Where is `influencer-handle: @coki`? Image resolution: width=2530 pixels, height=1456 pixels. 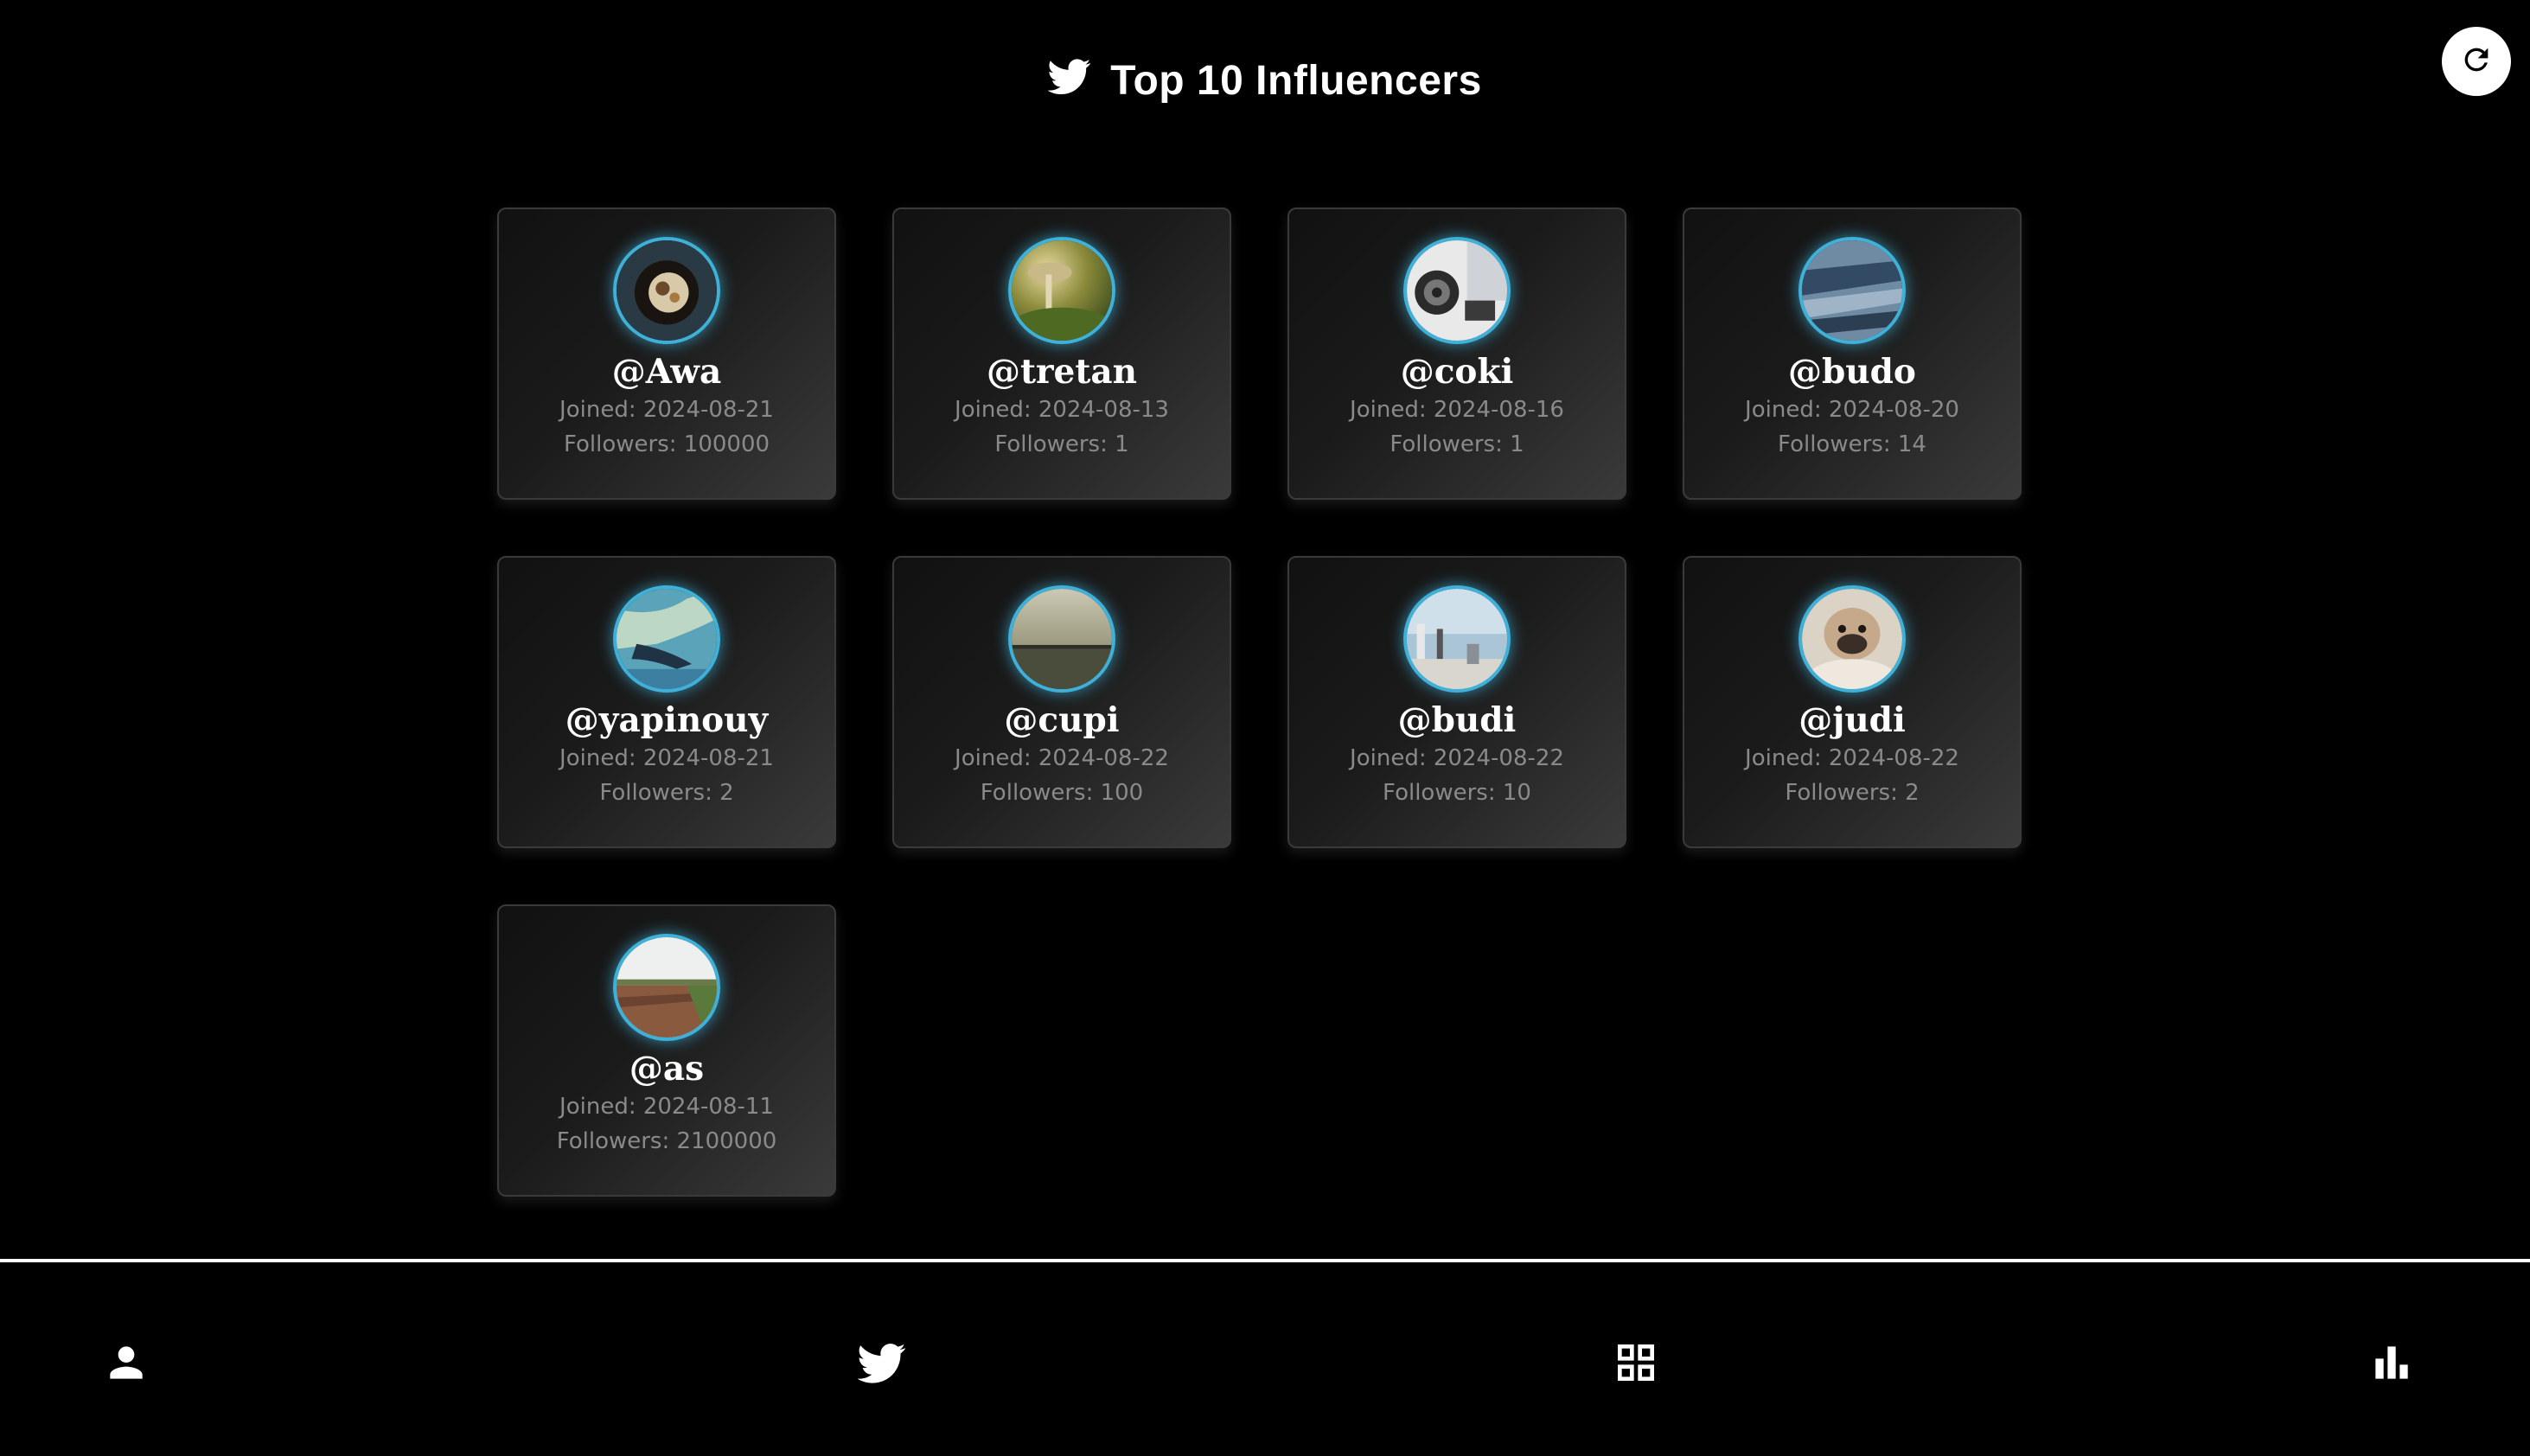 influencer-handle: @coki is located at coordinates (1457, 372).